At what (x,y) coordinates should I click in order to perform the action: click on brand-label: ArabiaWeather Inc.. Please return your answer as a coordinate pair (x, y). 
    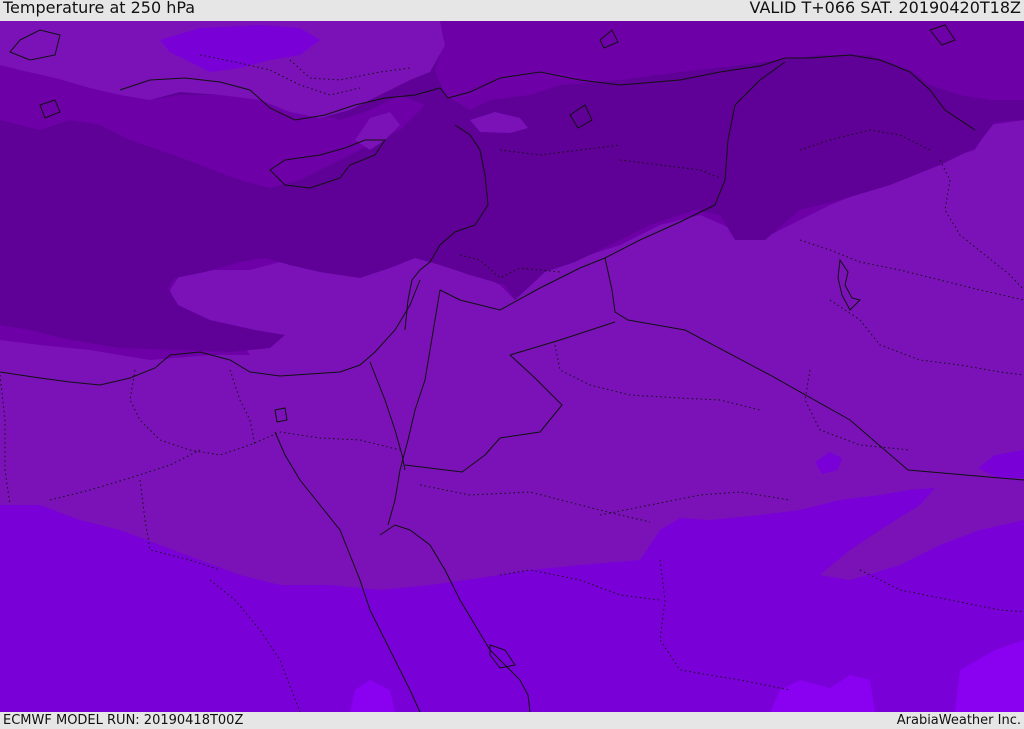
    Looking at the image, I should click on (958, 720).